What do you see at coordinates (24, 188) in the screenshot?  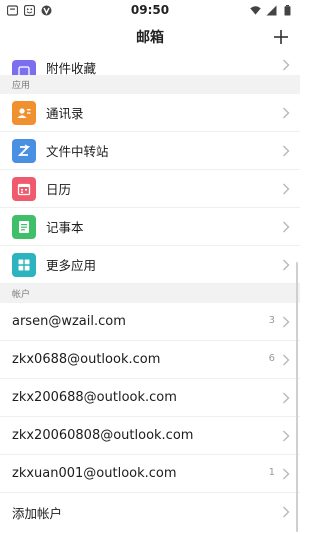 I see `calendar-icon` at bounding box center [24, 188].